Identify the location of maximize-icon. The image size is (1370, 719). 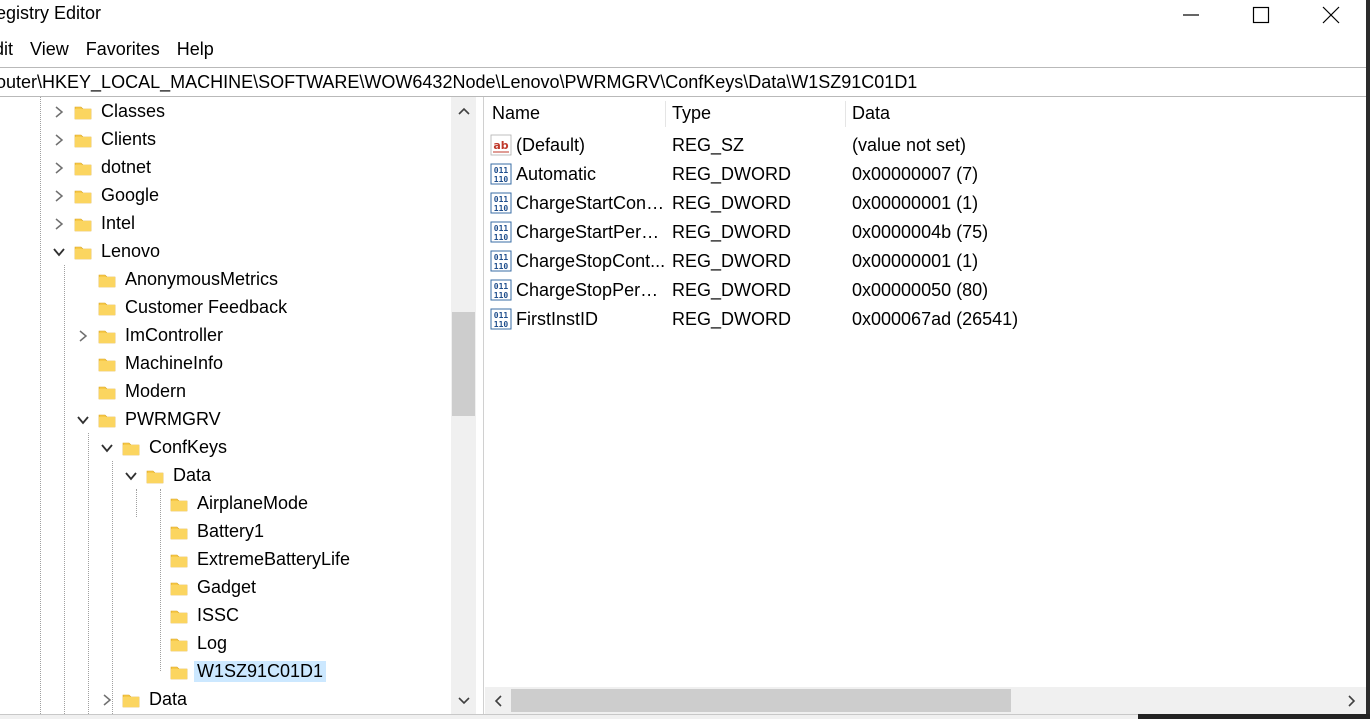
(1261, 15).